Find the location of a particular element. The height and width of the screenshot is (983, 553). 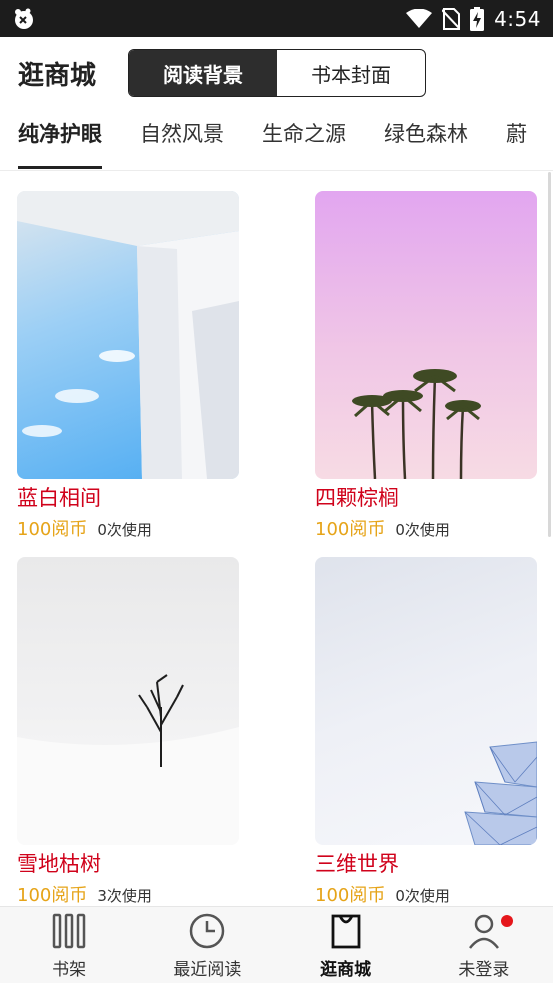

nav-recent-reading: 最近阅读 is located at coordinates (207, 945).